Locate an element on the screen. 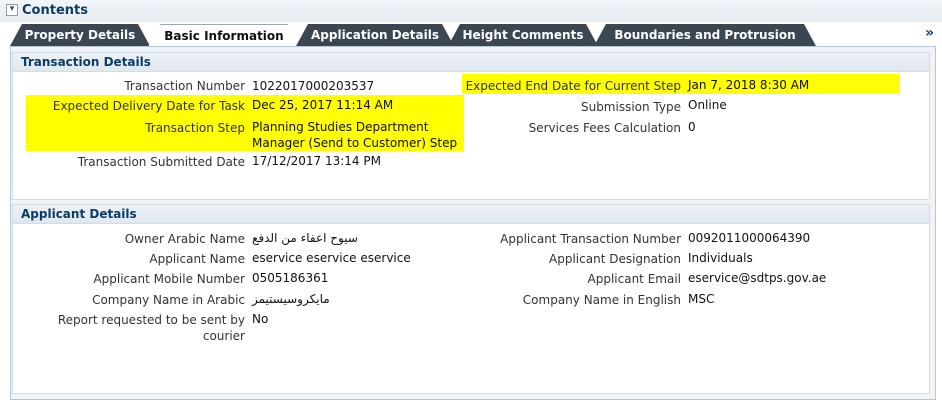 Image resolution: width=942 pixels, height=406 pixels. company-name-arabic-label: Company Name in Arabic is located at coordinates (168, 300).